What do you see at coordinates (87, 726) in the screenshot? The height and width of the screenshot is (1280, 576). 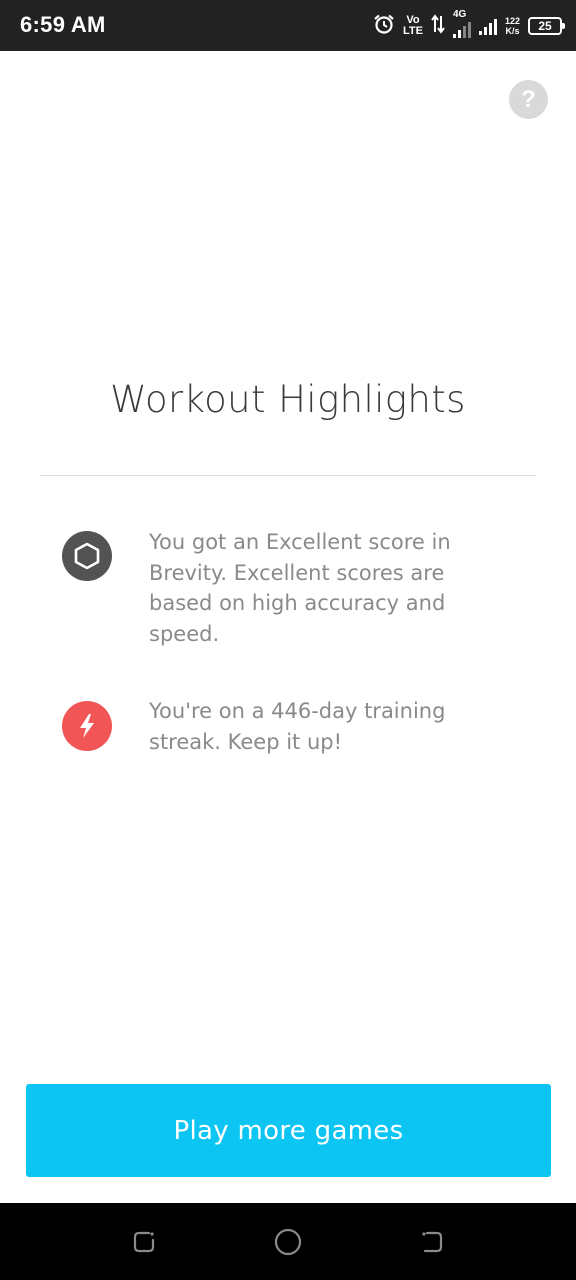 I see `lightning-icon` at bounding box center [87, 726].